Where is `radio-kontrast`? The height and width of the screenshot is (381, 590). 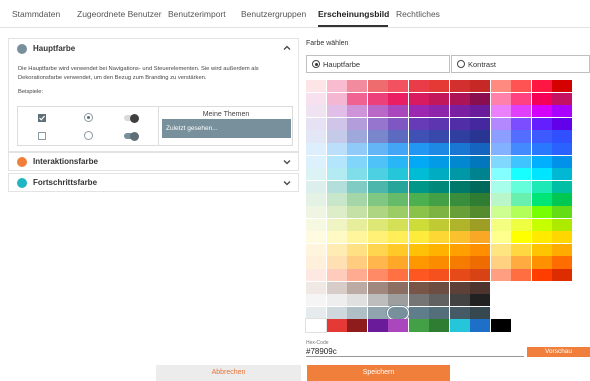 radio-kontrast is located at coordinates (461, 64).